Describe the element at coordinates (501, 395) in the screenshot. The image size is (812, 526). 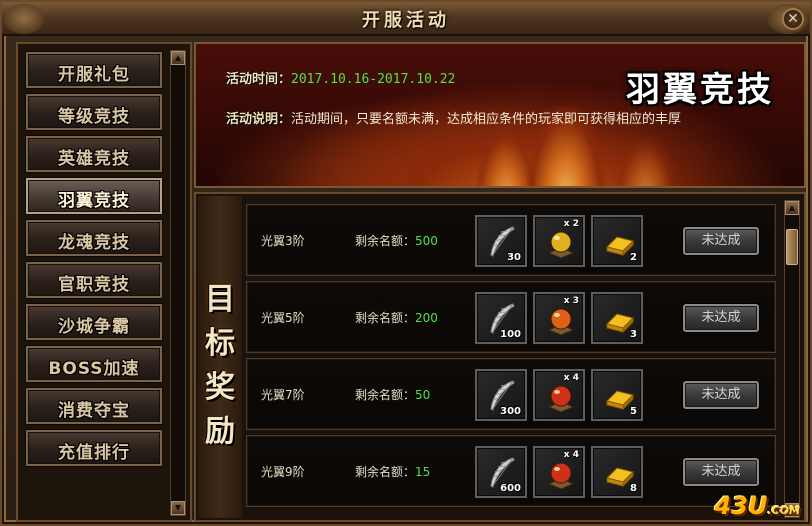
I see `reward-slot-feather: 300` at that location.